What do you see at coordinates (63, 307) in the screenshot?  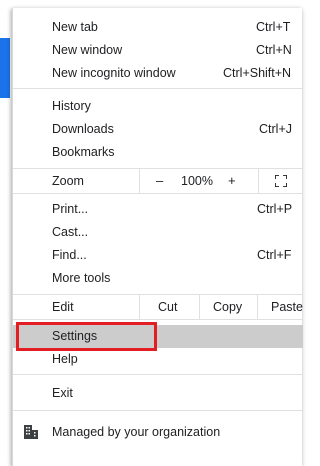 I see `edit-label: Edit` at bounding box center [63, 307].